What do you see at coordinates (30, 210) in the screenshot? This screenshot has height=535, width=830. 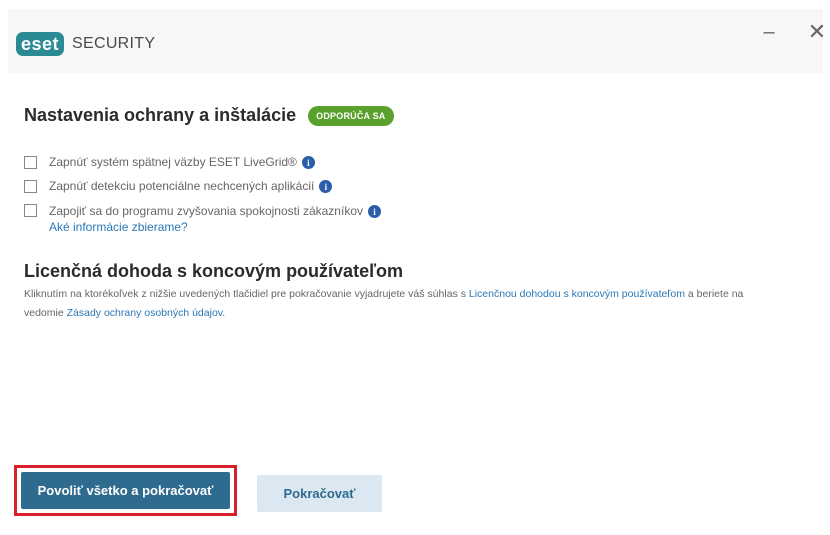 I see `customer-experience-checkbox` at bounding box center [30, 210].